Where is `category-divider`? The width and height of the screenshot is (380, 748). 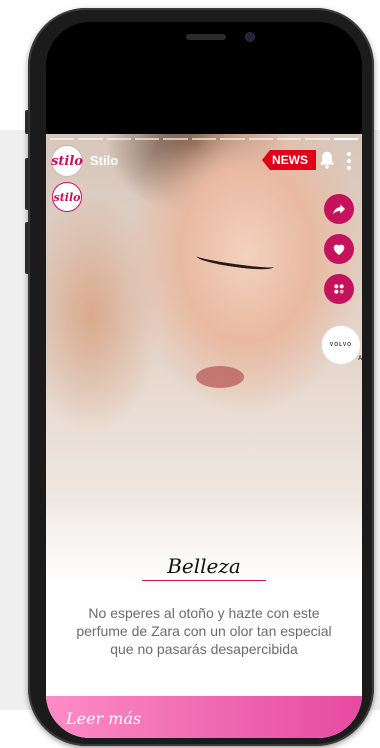
category-divider is located at coordinates (204, 580).